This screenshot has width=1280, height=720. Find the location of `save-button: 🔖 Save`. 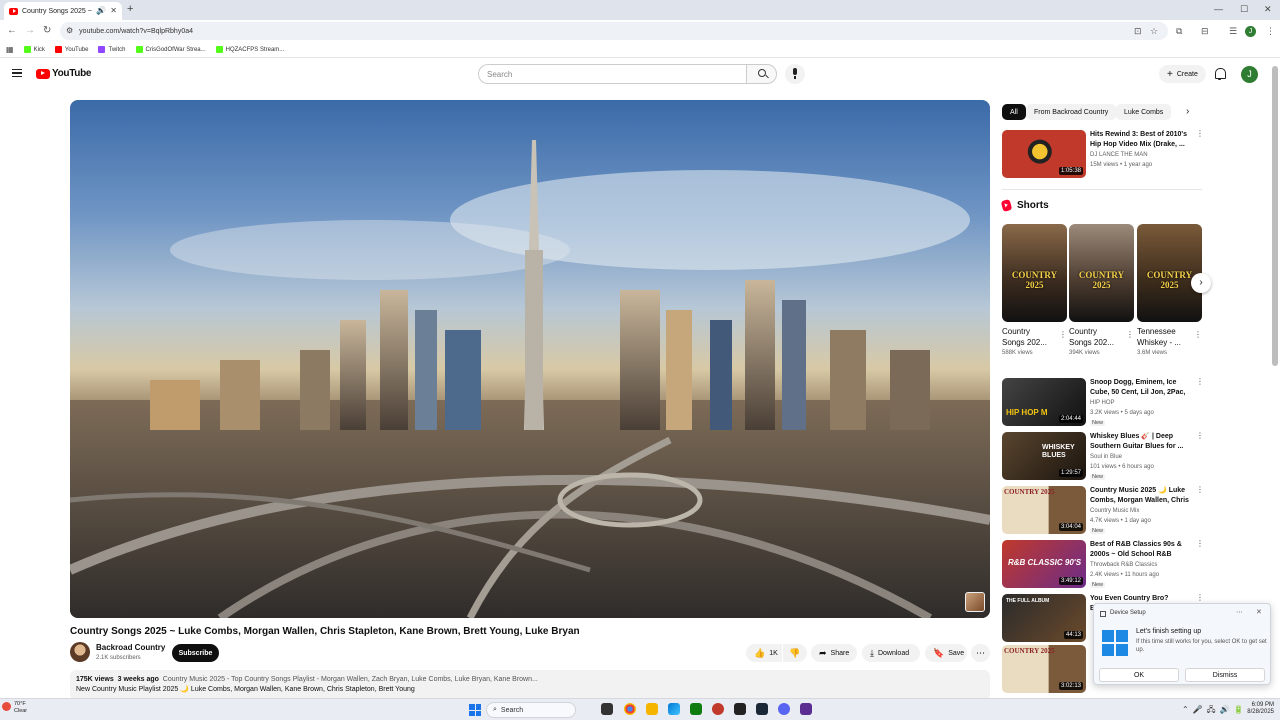

save-button: 🔖 Save is located at coordinates (946, 653).